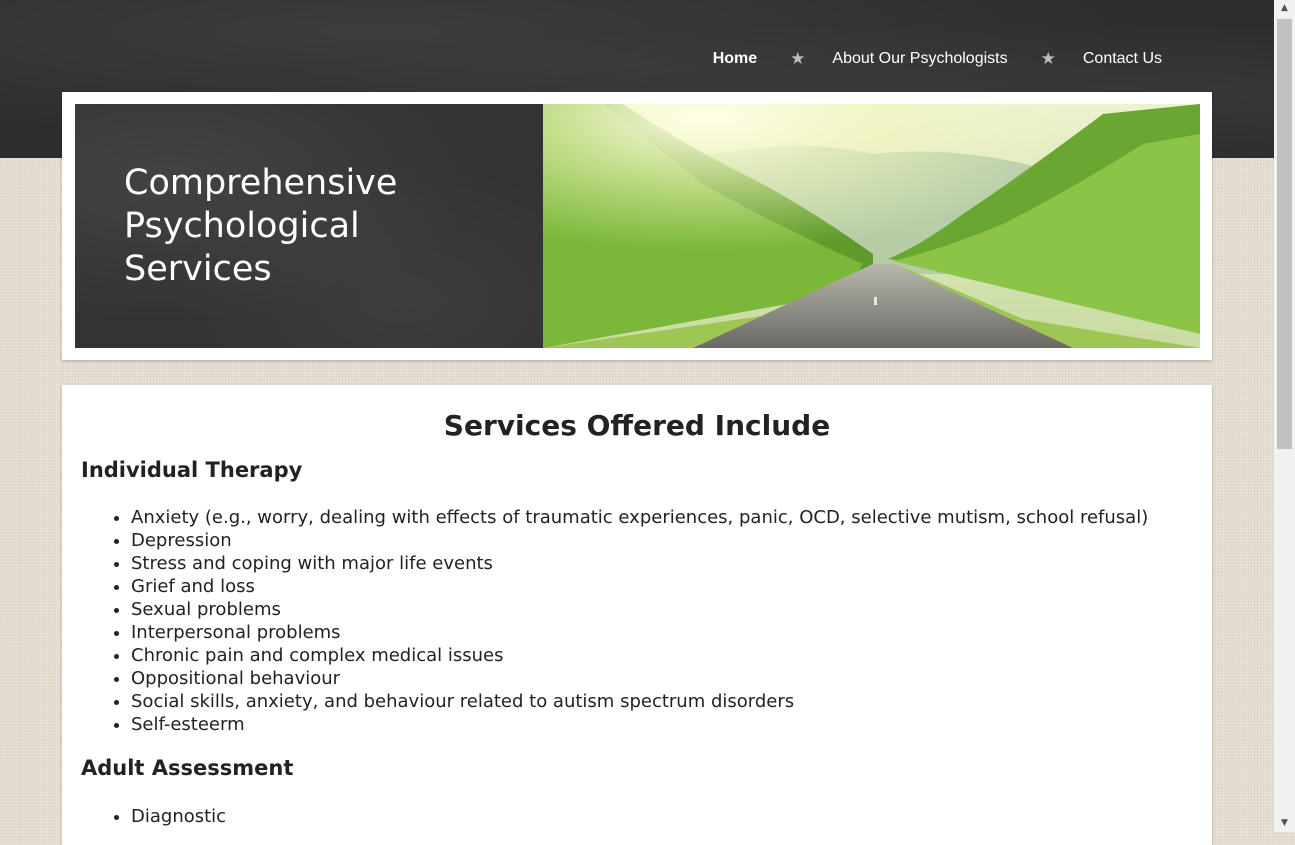 This screenshot has width=1295, height=845. What do you see at coordinates (639, 655) in the screenshot?
I see `list-item: Chronic pain and complex medical issues` at bounding box center [639, 655].